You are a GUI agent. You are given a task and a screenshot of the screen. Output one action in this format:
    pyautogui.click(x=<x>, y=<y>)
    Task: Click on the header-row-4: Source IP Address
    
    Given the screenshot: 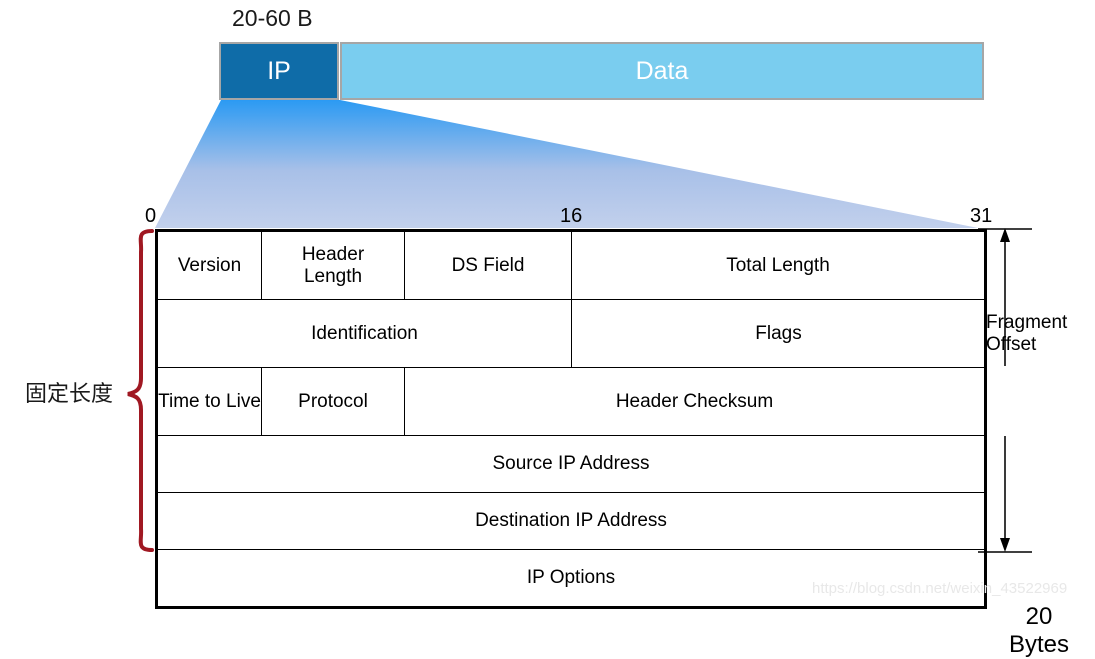 What is the action you would take?
    pyautogui.click(x=571, y=464)
    